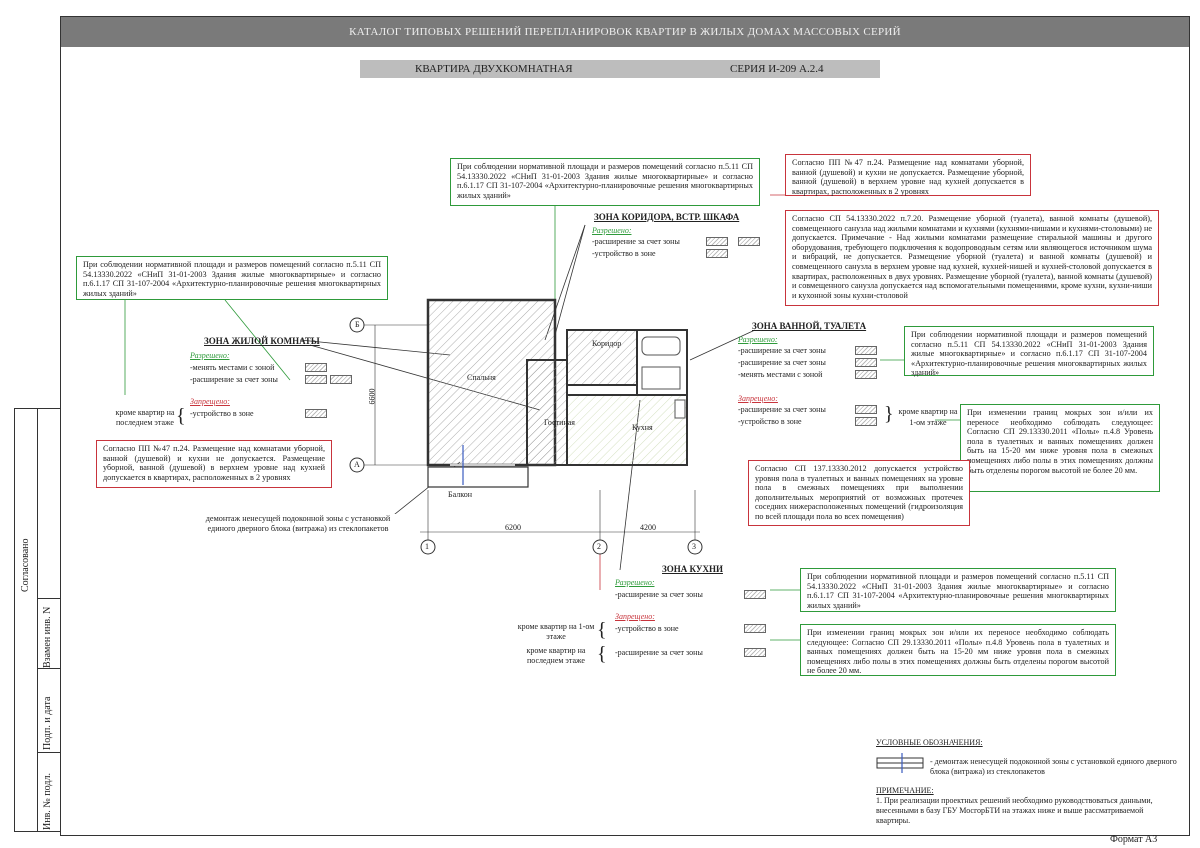  What do you see at coordinates (782, 350) in the screenshot?
I see `zone-bath-item-1: -расширение за счет зоны` at bounding box center [782, 350].